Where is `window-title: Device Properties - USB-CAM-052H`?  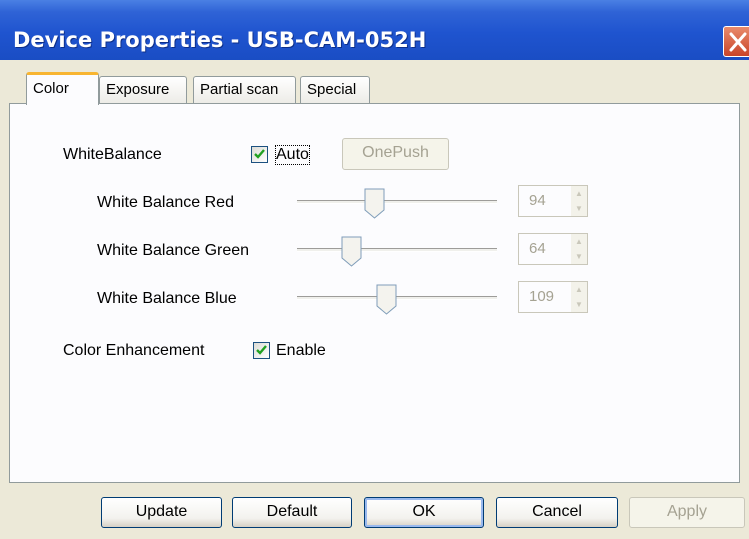
window-title: Device Properties - USB-CAM-052H is located at coordinates (220, 40).